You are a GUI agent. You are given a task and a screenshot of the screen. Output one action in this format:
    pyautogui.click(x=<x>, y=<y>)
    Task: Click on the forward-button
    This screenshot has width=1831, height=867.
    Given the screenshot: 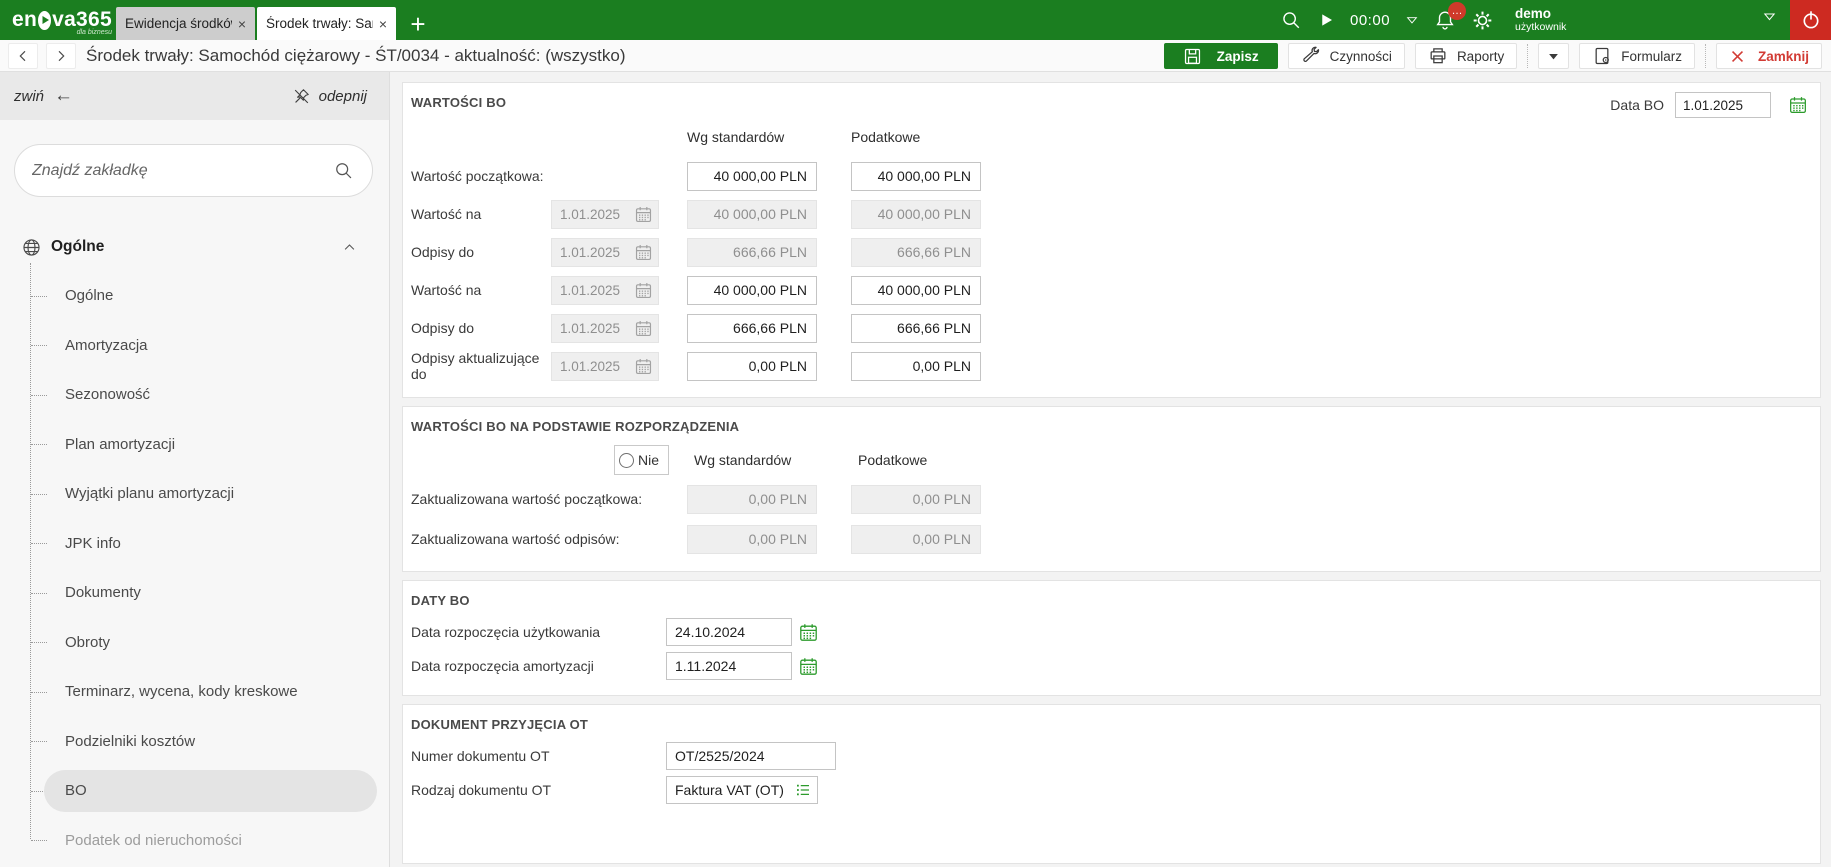 What is the action you would take?
    pyautogui.click(x=61, y=55)
    